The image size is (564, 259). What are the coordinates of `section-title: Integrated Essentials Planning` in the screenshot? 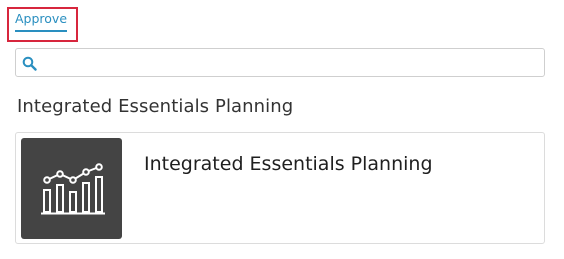 It's located at (155, 106).